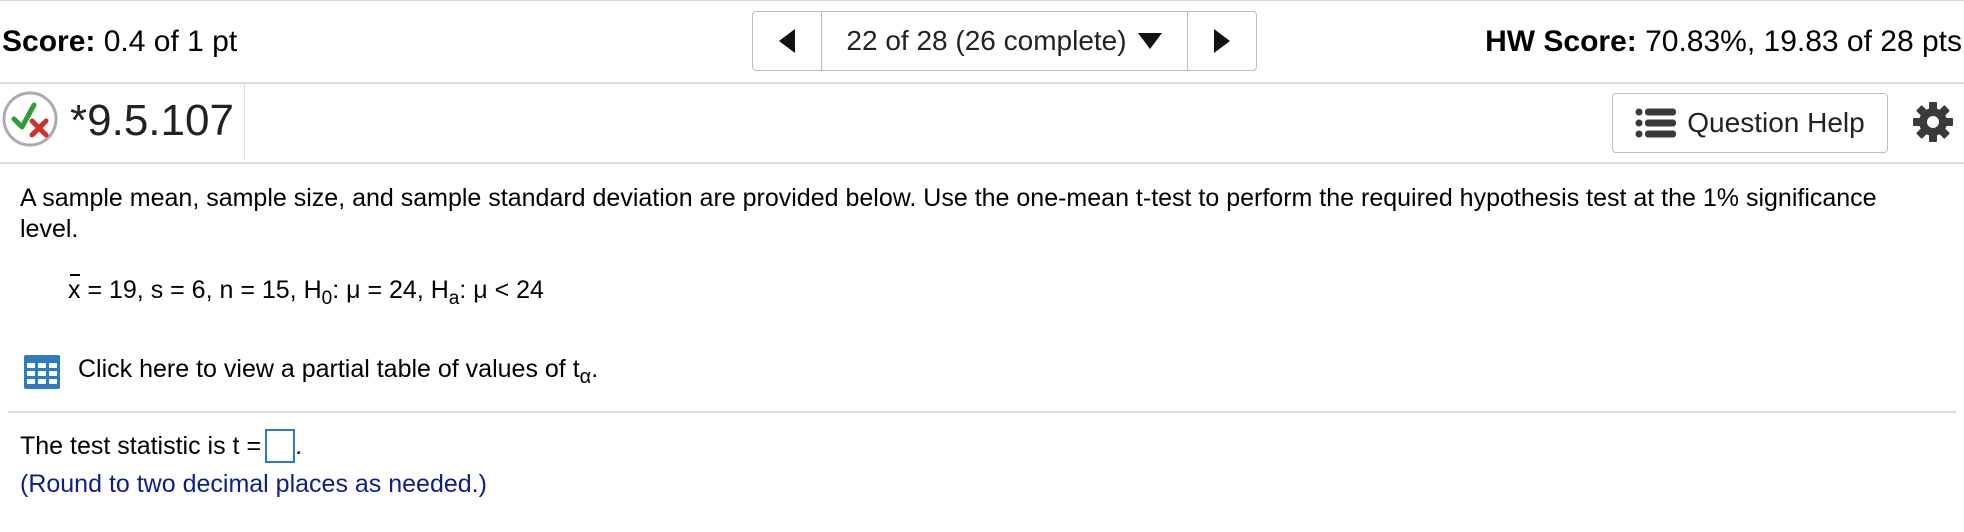 This screenshot has width=1964, height=532. I want to click on triangle-right-icon, so click(1222, 41).